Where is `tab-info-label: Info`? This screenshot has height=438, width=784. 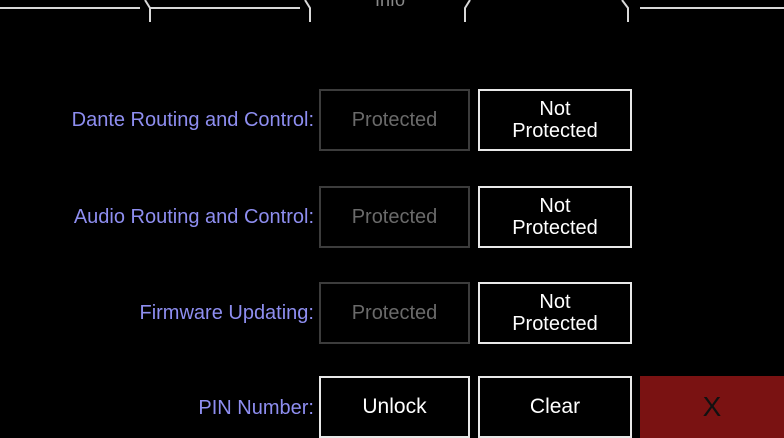 tab-info-label: Info is located at coordinates (390, 4).